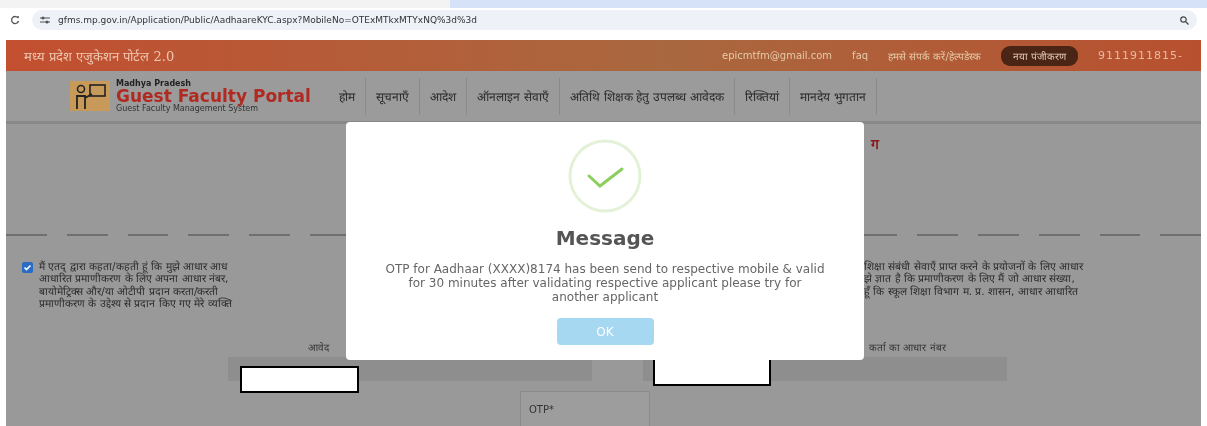 This screenshot has width=1207, height=426. I want to click on field-label: कर्ता का आधार नंबर, so click(907, 347).